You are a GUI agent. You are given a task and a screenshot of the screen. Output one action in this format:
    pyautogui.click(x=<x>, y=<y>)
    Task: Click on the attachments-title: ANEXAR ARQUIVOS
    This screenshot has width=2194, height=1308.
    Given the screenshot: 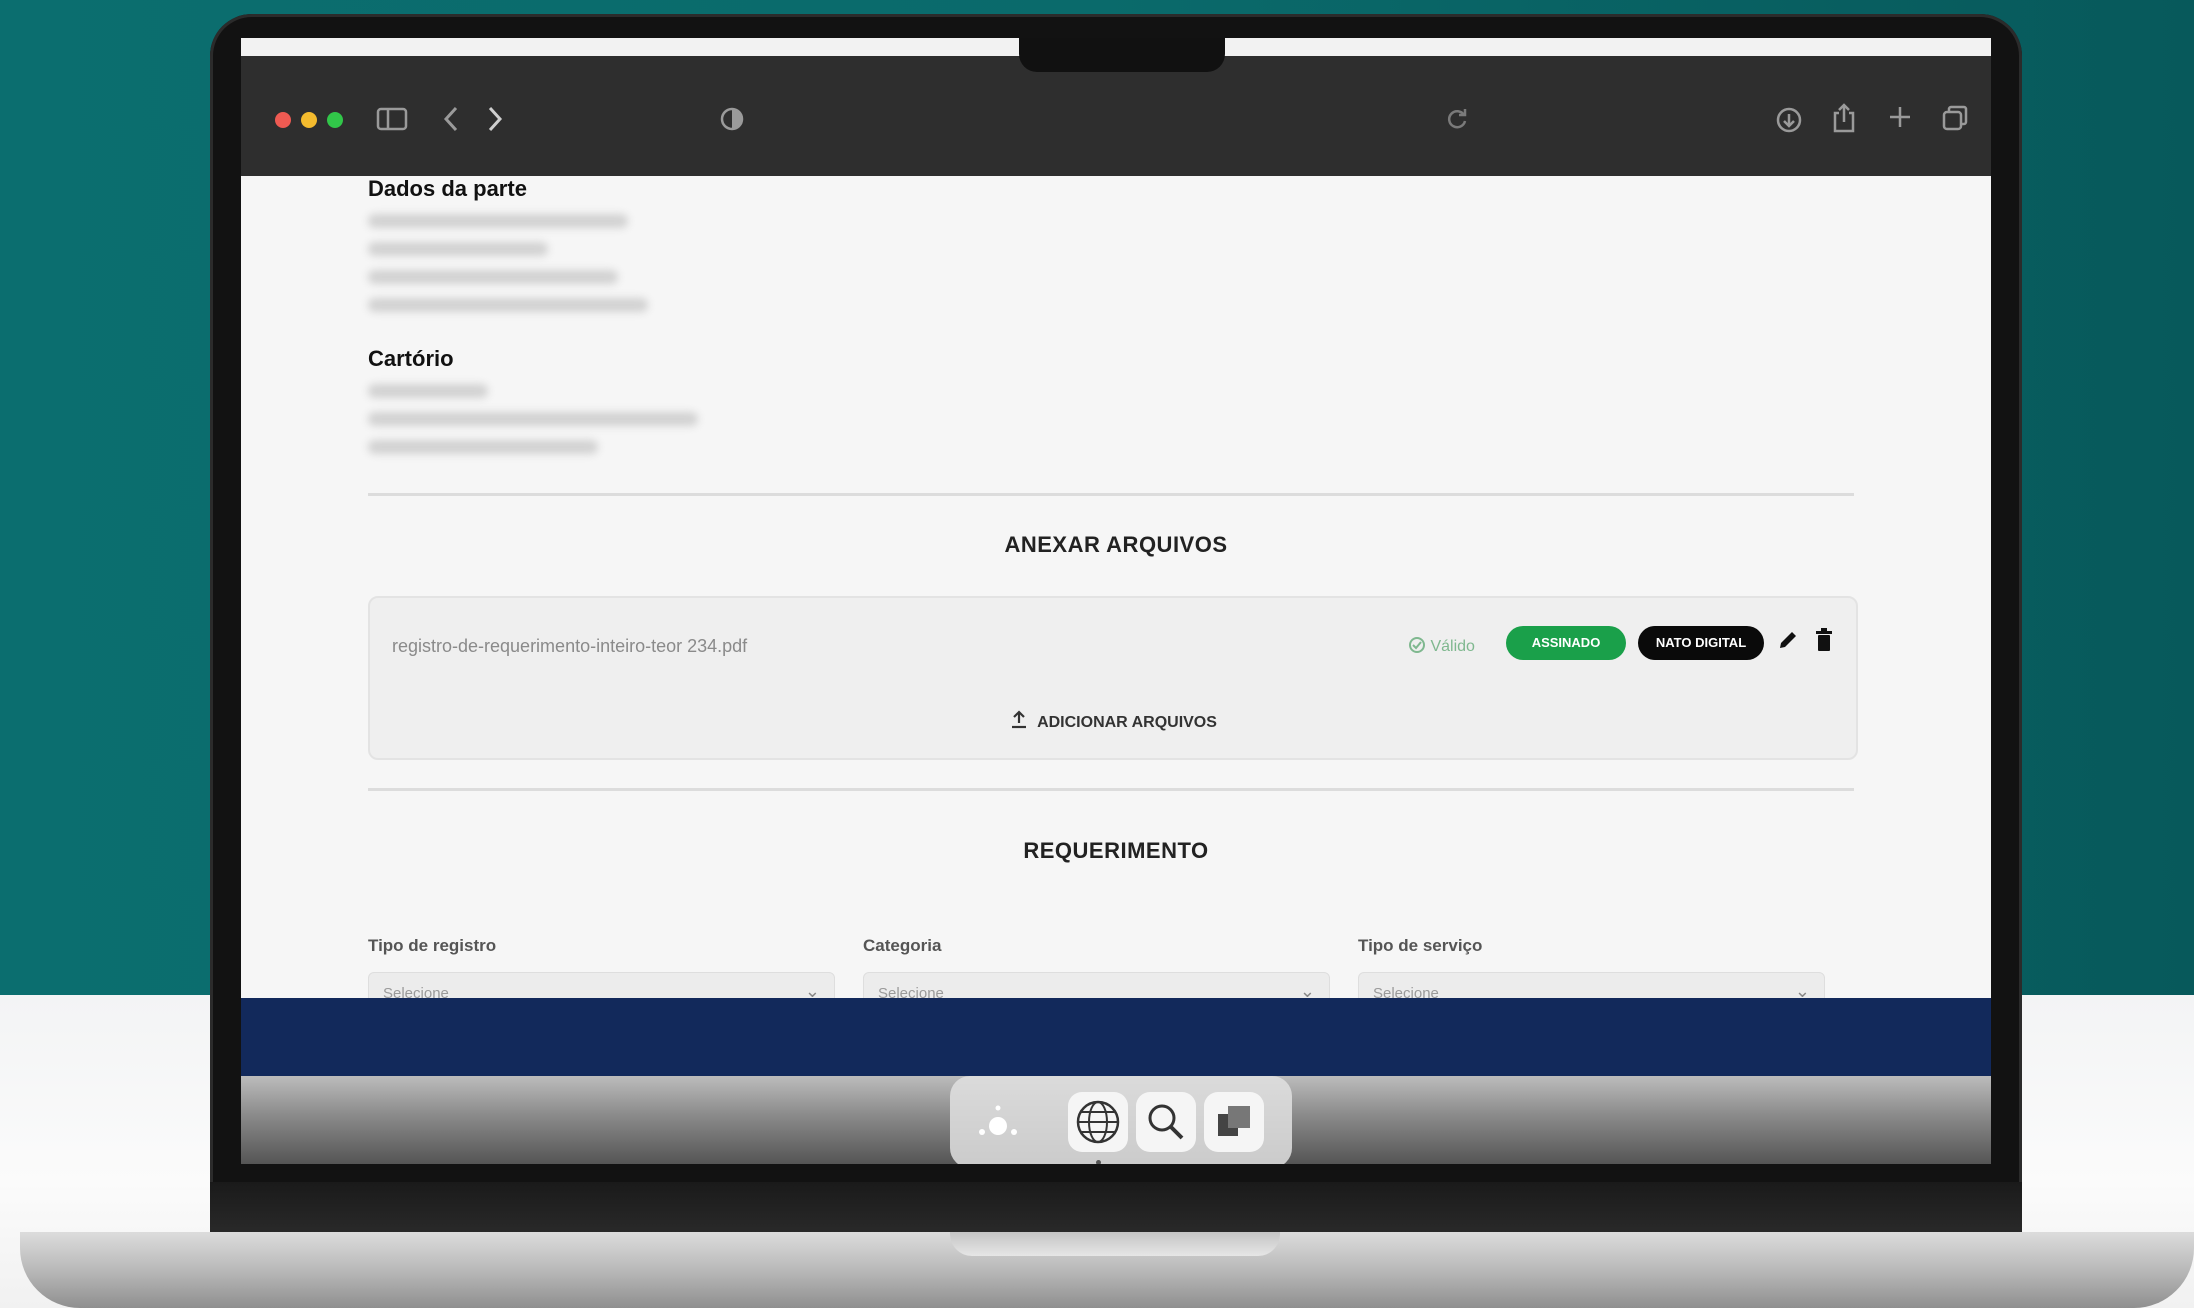 What is the action you would take?
    pyautogui.click(x=1116, y=544)
    